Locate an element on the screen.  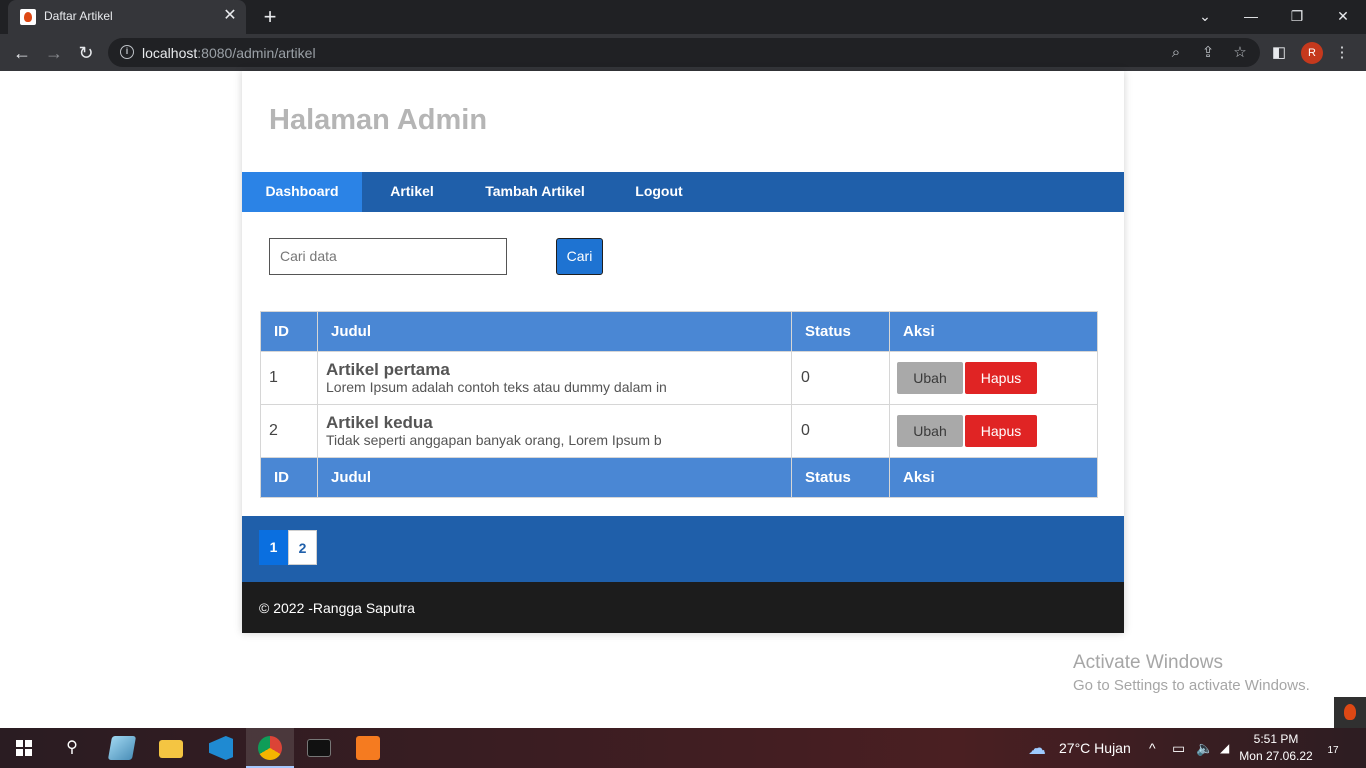
footer-copyright: © 2022 -Rangga Saputra is located at coordinates (337, 608).